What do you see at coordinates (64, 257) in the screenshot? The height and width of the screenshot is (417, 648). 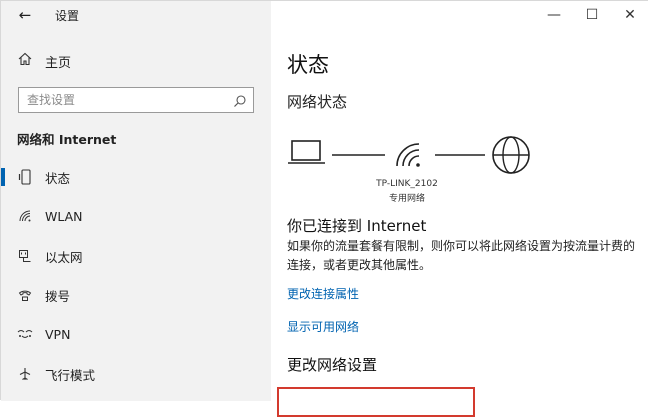 I see `sidebar-item-label: 以太网` at bounding box center [64, 257].